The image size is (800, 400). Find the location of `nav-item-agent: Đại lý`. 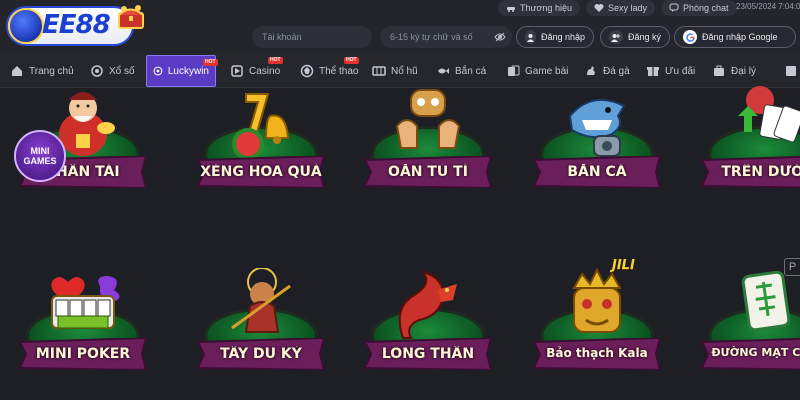

nav-item-agent: Đại lý is located at coordinates (734, 71).